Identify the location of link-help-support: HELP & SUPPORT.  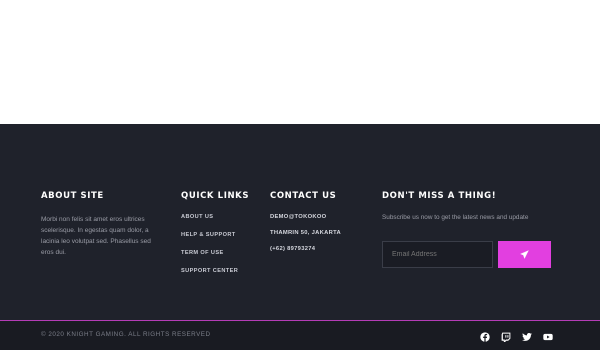
(221, 241).